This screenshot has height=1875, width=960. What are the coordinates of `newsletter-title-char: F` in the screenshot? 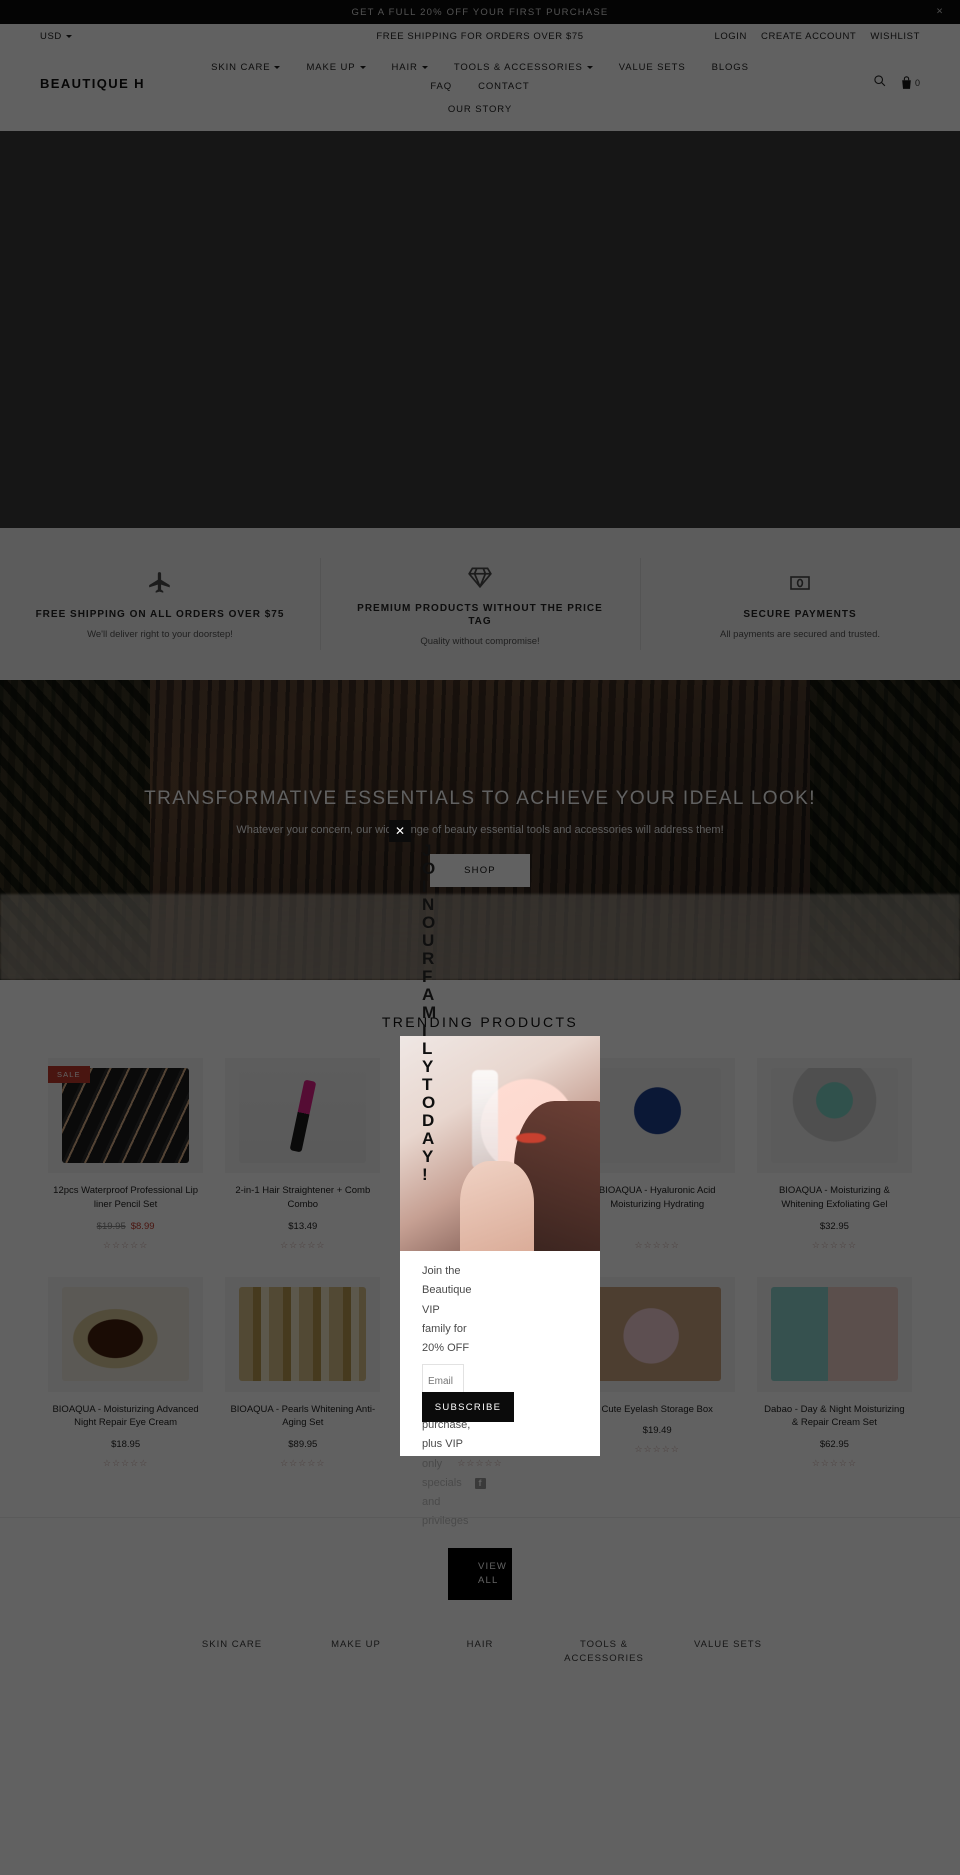 It's located at (427, 977).